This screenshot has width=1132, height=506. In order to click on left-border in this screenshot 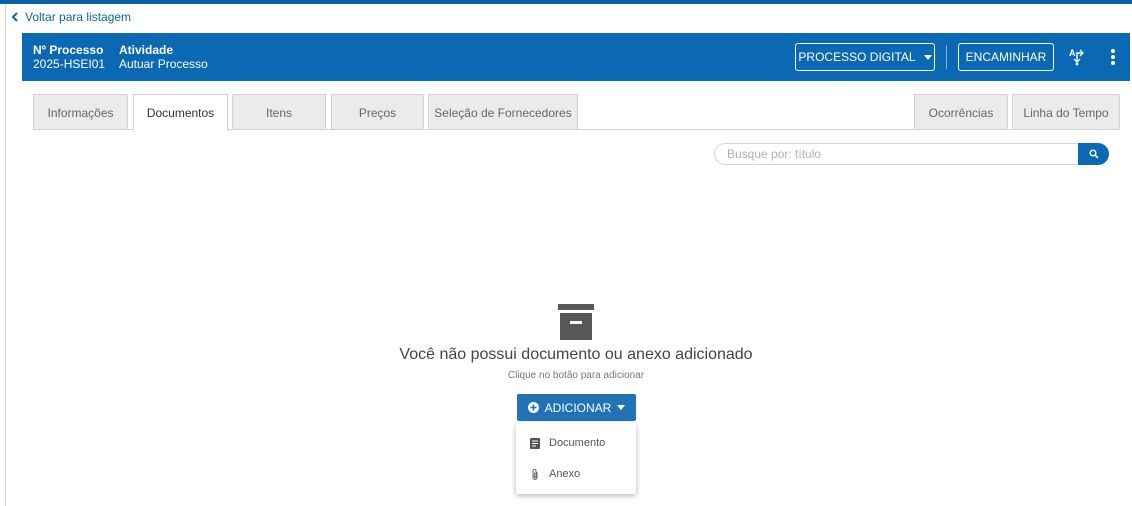, I will do `click(5, 255)`.